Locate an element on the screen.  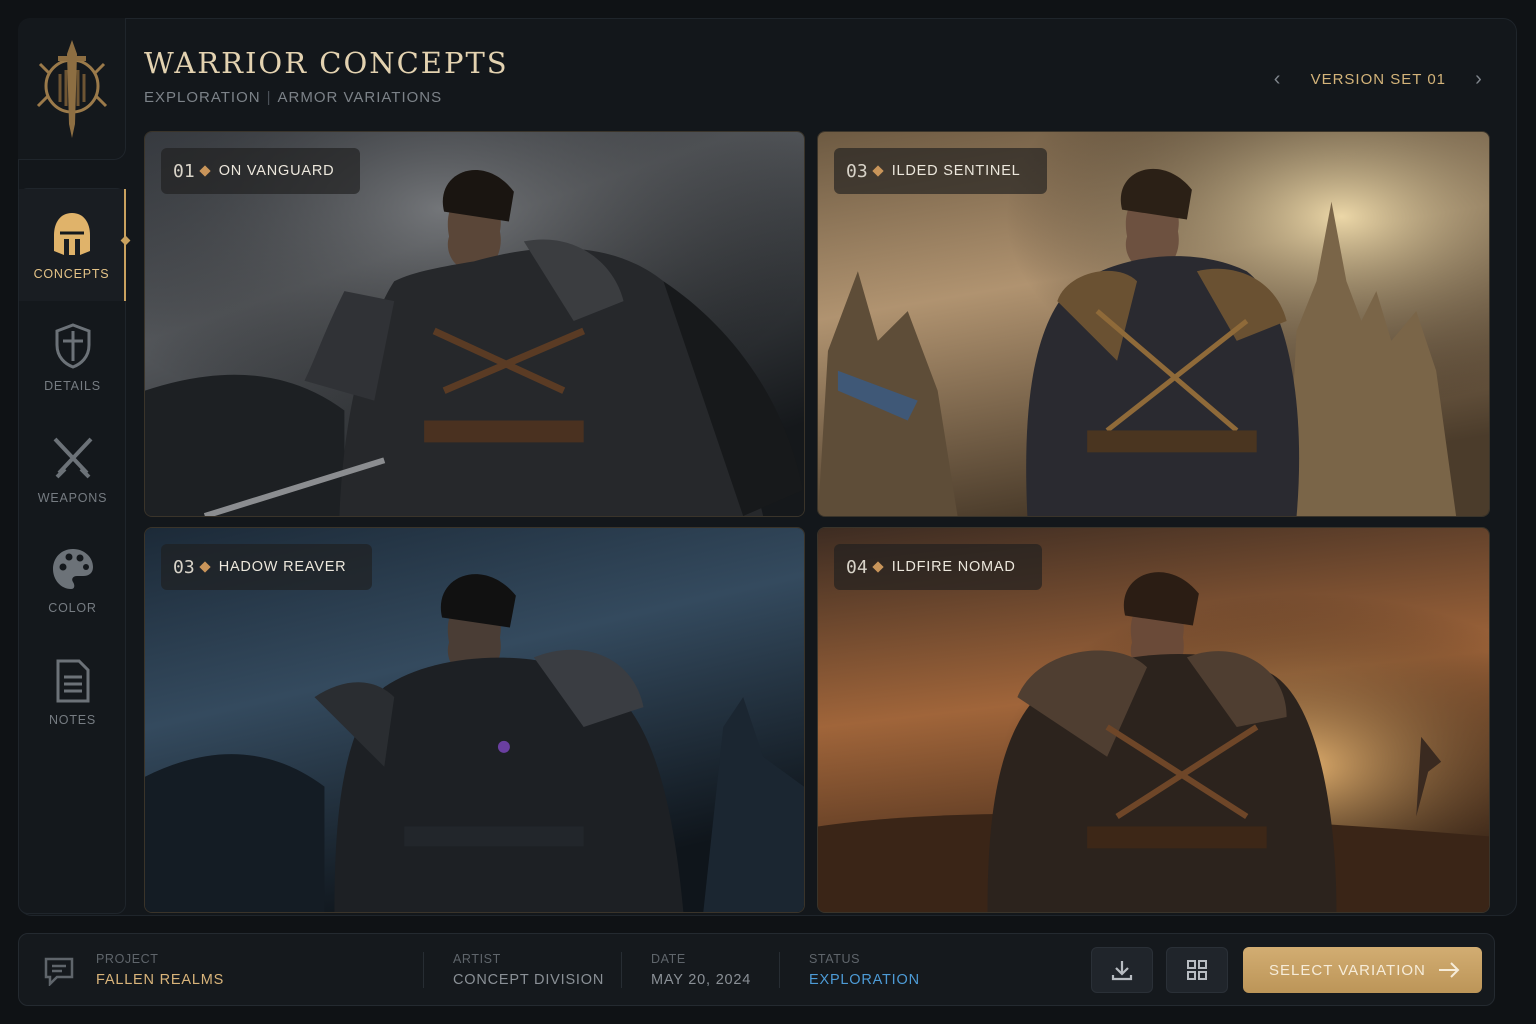
sidebar-item-label: WEAPONS is located at coordinates (72, 498).